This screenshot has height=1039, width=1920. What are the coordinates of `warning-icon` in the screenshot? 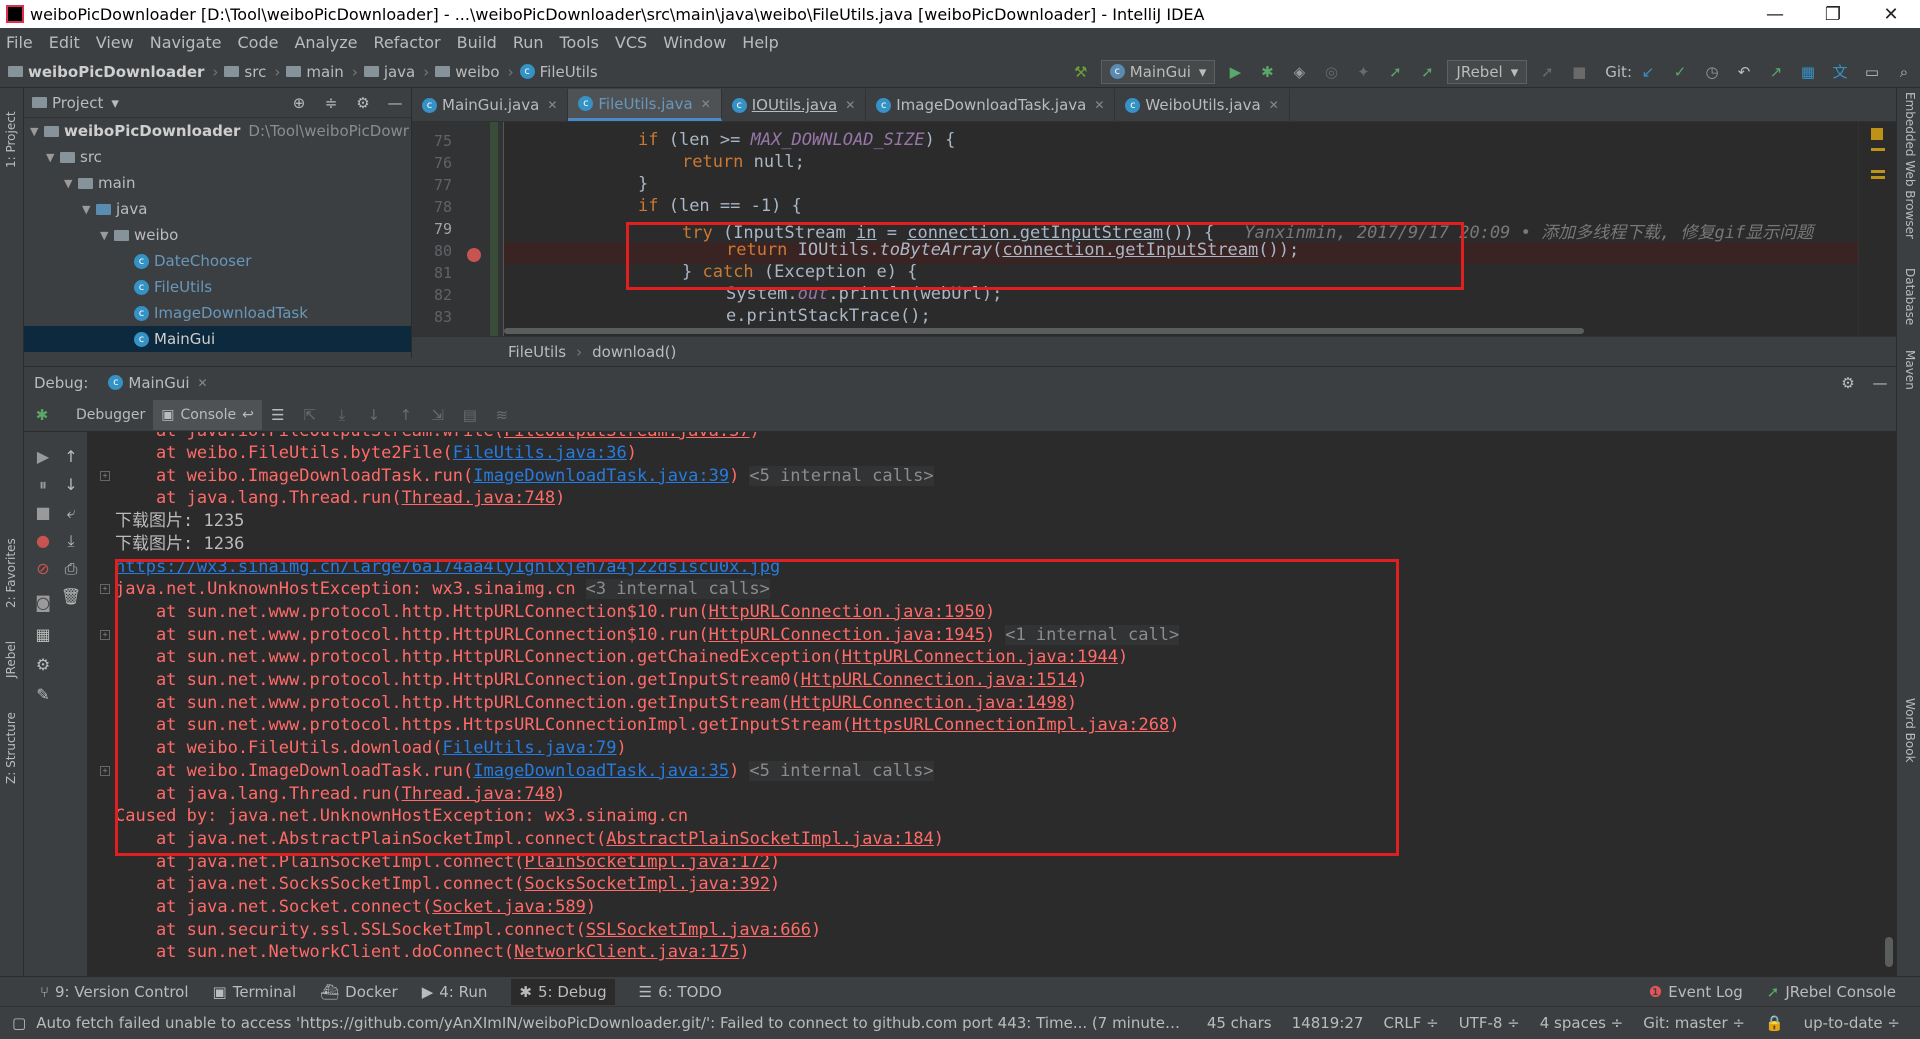 It's located at (1877, 134).